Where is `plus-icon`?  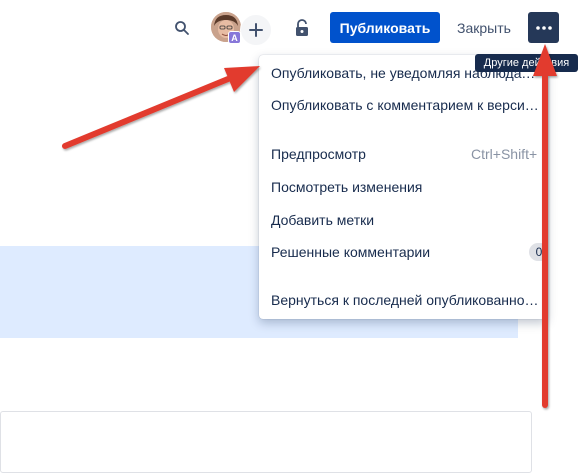 plus-icon is located at coordinates (256, 30).